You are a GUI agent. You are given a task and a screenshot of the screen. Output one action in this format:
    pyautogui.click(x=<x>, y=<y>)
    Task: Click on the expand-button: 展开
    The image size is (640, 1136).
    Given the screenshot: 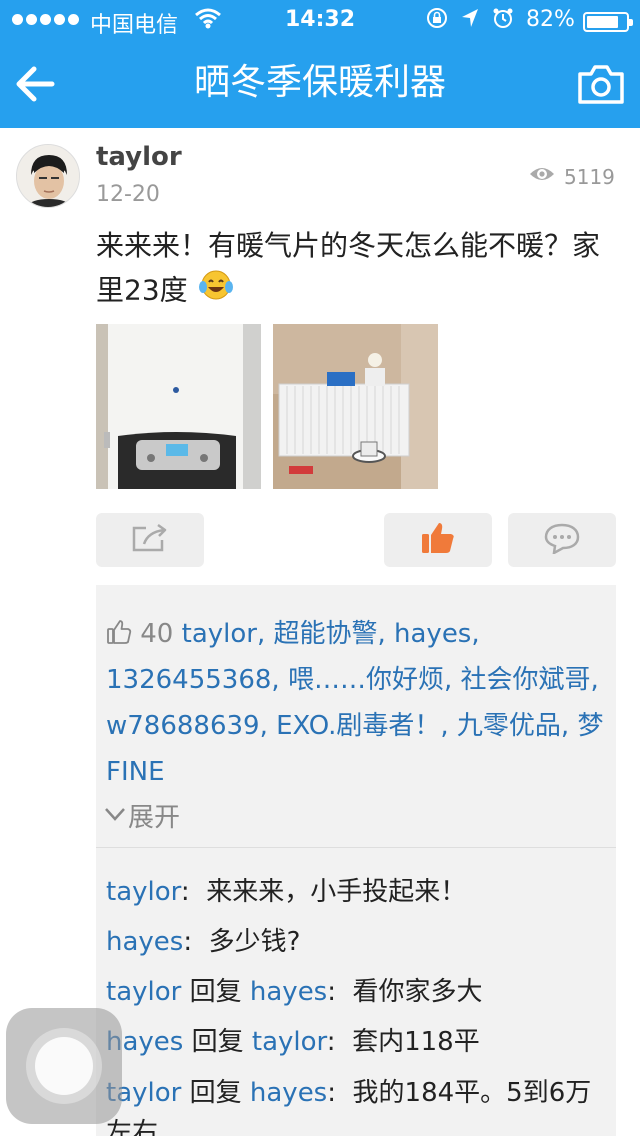 What is the action you would take?
    pyautogui.click(x=142, y=815)
    